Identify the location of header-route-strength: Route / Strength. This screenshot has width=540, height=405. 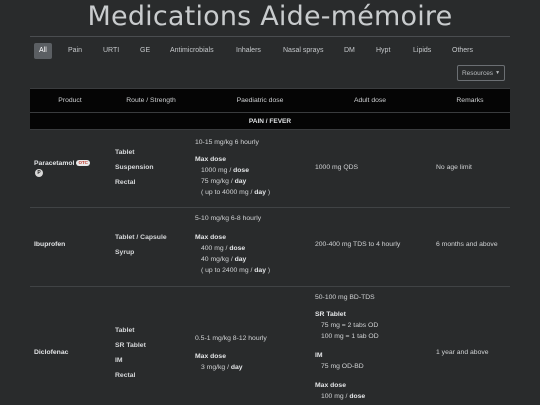
(151, 100).